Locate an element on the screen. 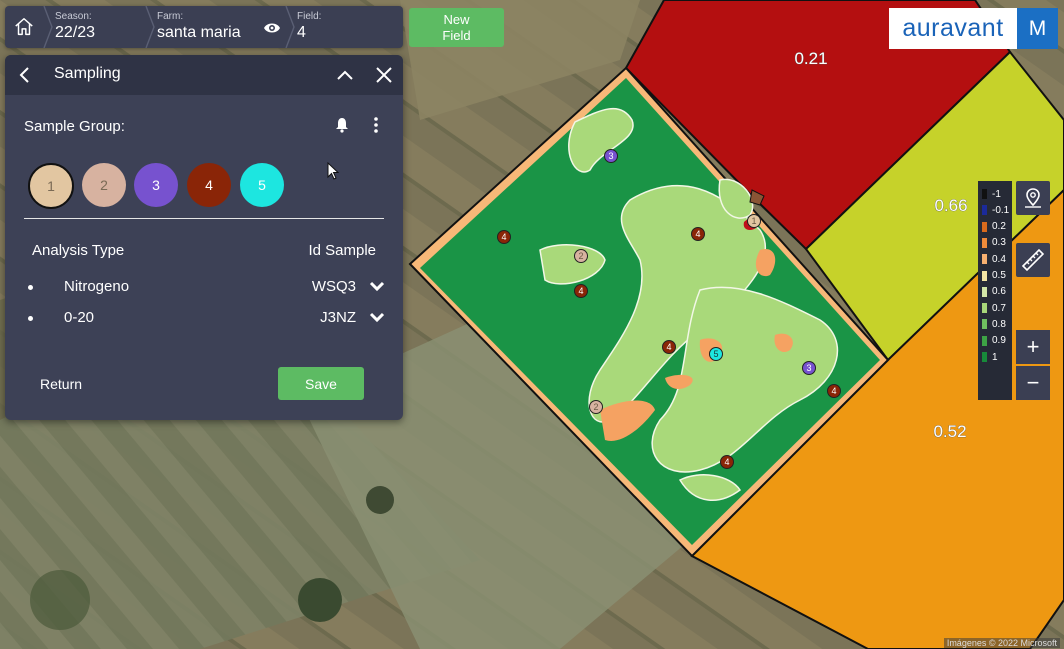 Image resolution: width=1064 pixels, height=649 pixels. new-field-label-line1: New is located at coordinates (456, 19).